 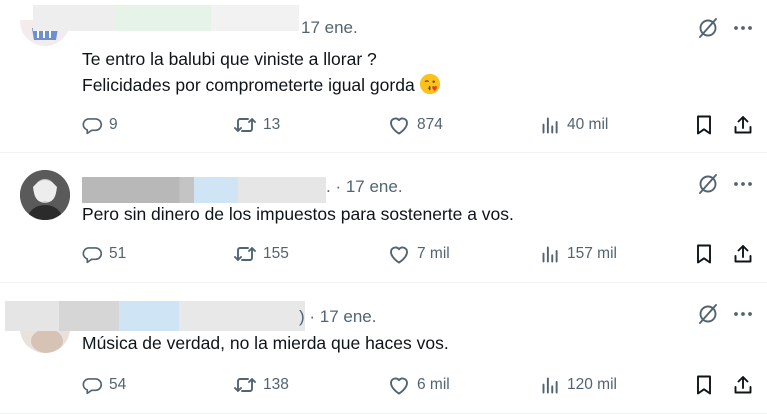 I want to click on like-button: 7 mil, so click(x=418, y=254).